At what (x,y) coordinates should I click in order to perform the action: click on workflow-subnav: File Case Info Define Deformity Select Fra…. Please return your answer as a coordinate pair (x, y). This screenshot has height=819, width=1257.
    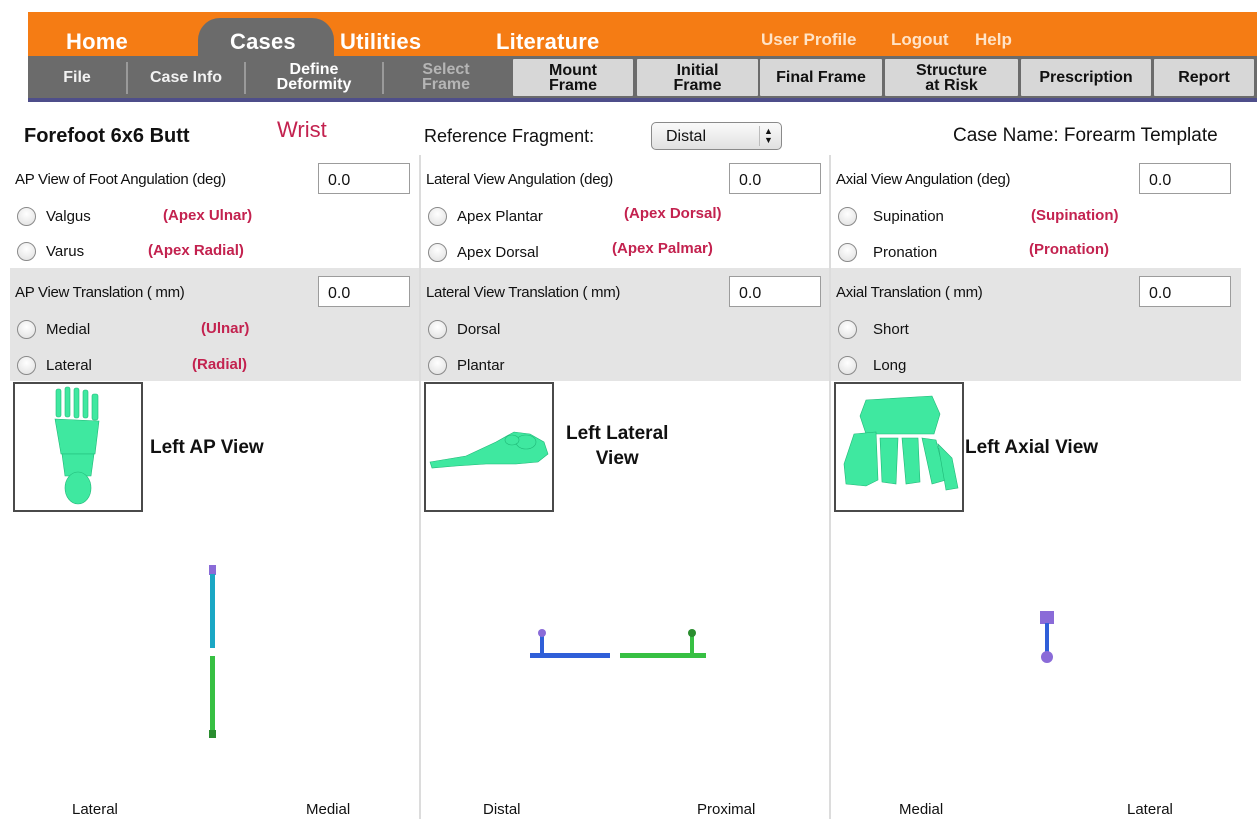
    Looking at the image, I should click on (642, 79).